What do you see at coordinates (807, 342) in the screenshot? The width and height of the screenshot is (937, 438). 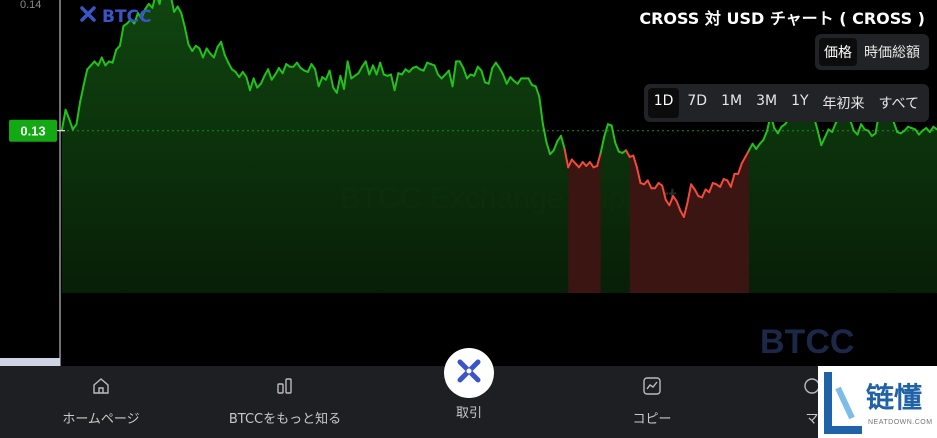 I see `chart-brand-watermark: BTCC` at bounding box center [807, 342].